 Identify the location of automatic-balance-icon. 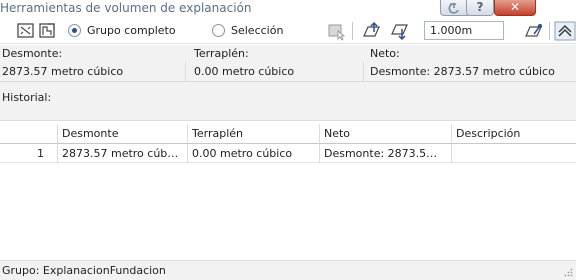
(534, 31).